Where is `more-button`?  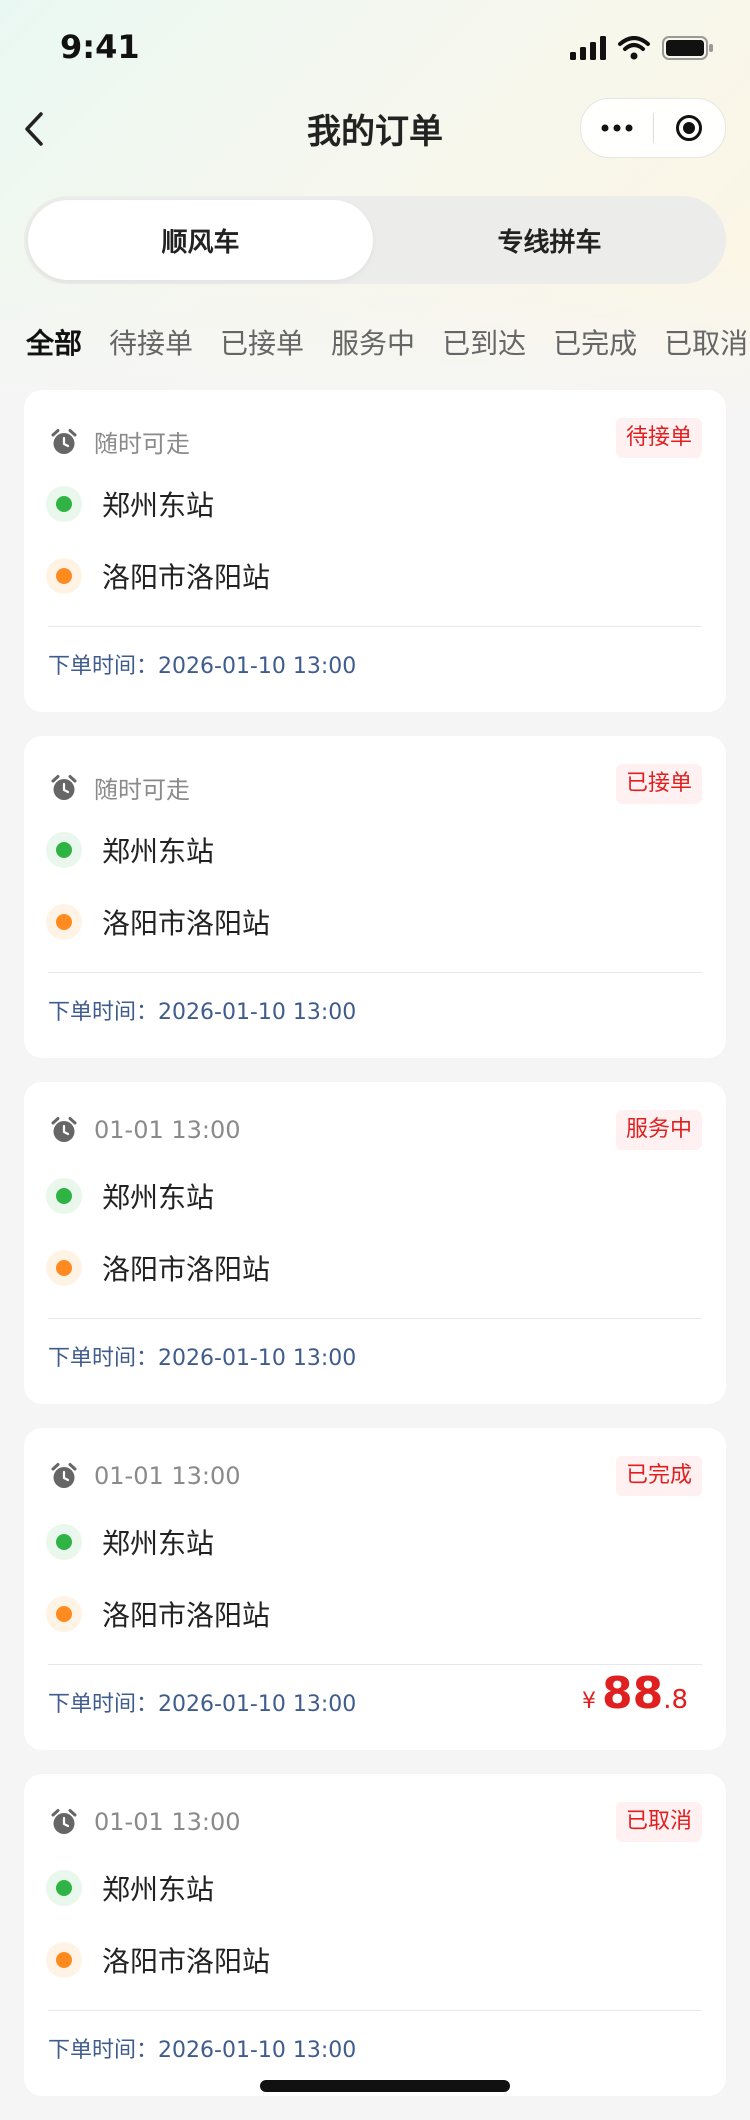
more-button is located at coordinates (617, 128).